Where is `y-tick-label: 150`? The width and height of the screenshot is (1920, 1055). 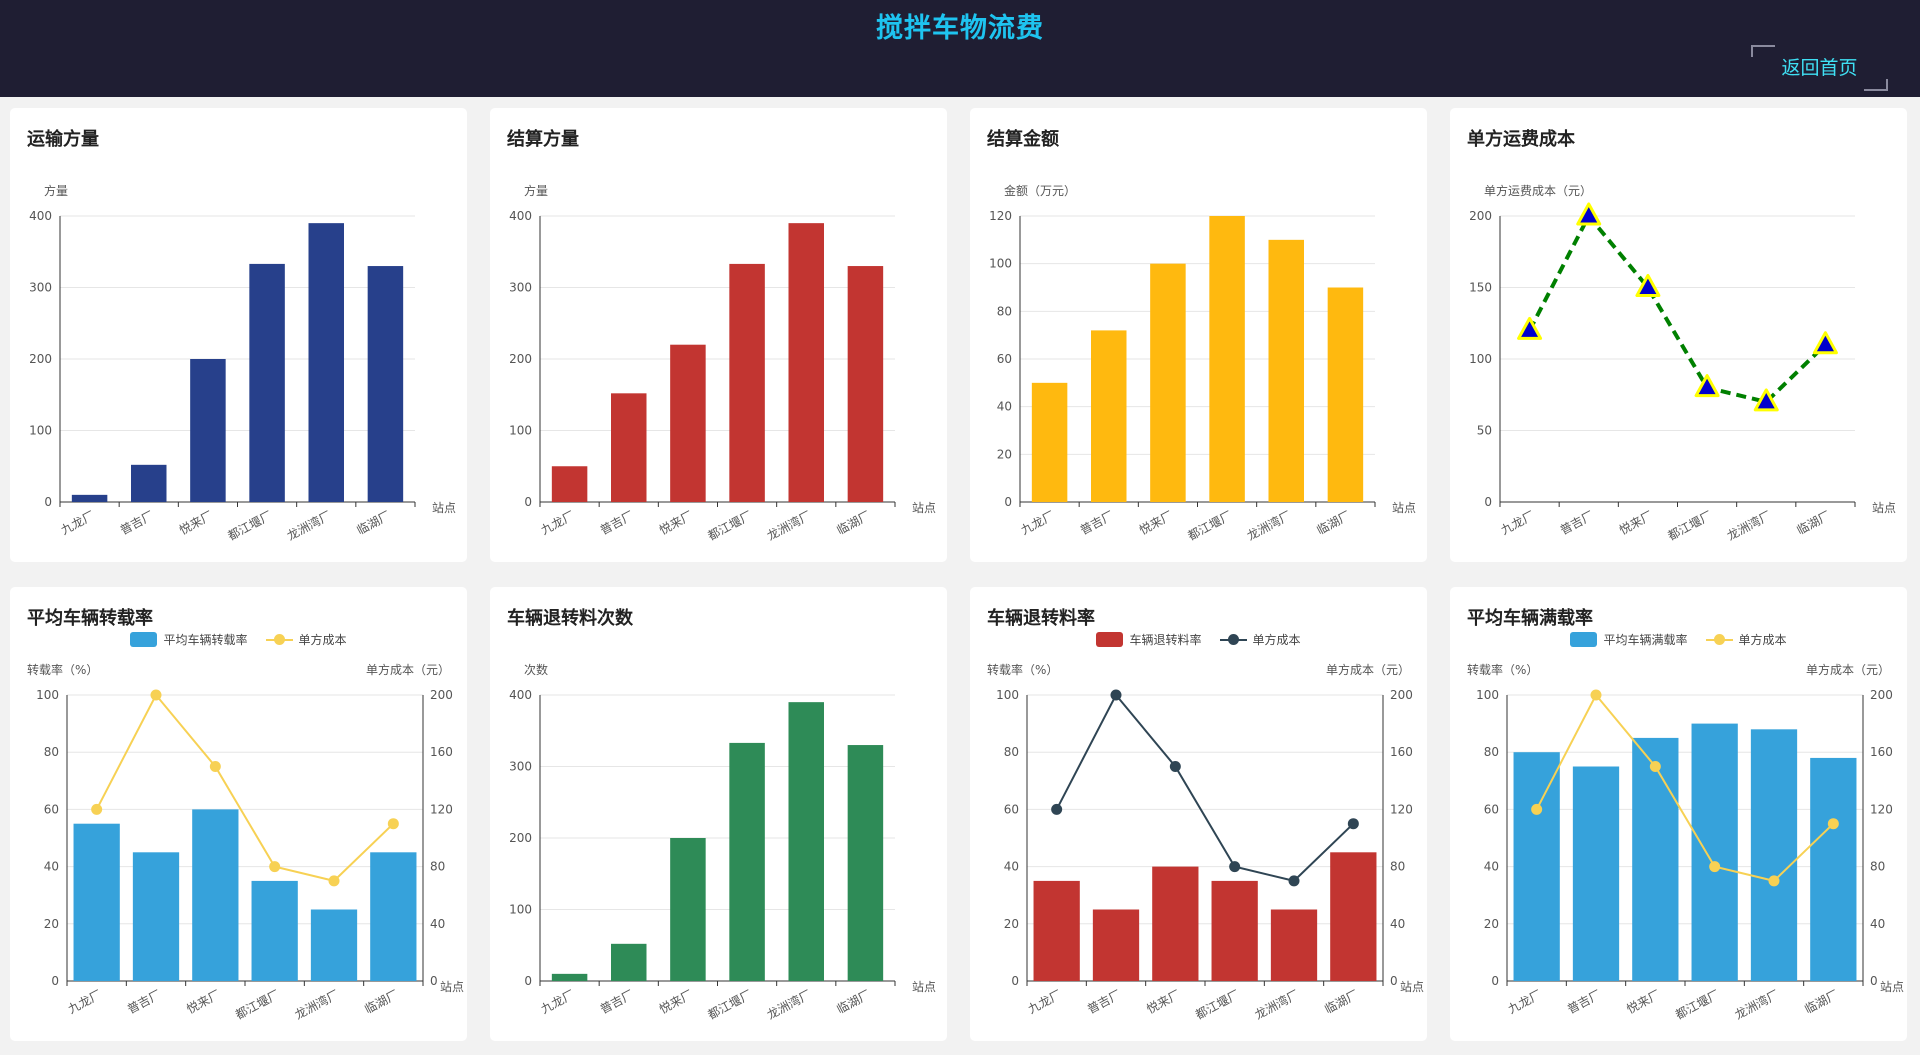 y-tick-label: 150 is located at coordinates (1480, 288).